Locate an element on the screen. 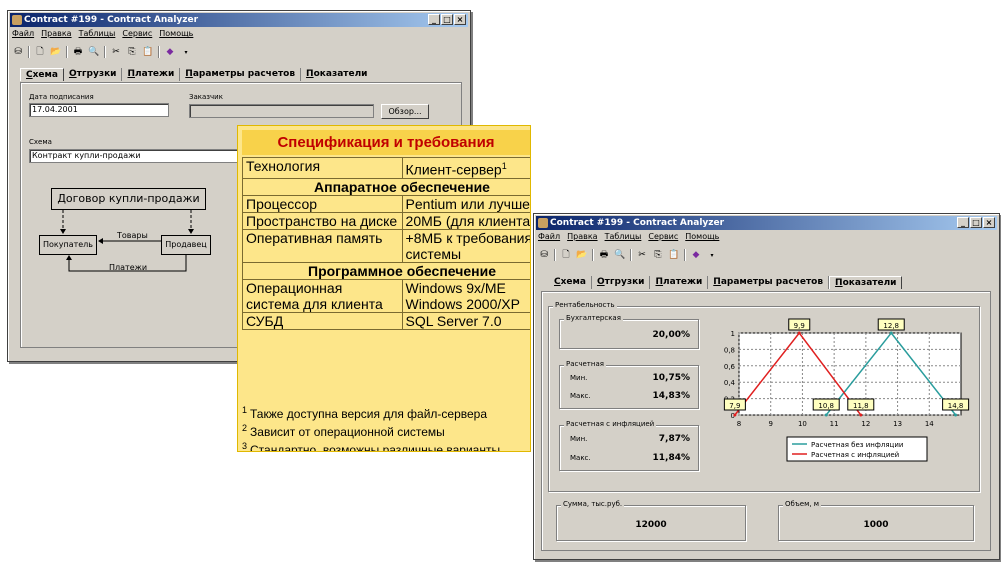 The width and height of the screenshot is (1001, 562). spec-row: Пространство на диске 20МБ (для клиента) is located at coordinates (386, 220).